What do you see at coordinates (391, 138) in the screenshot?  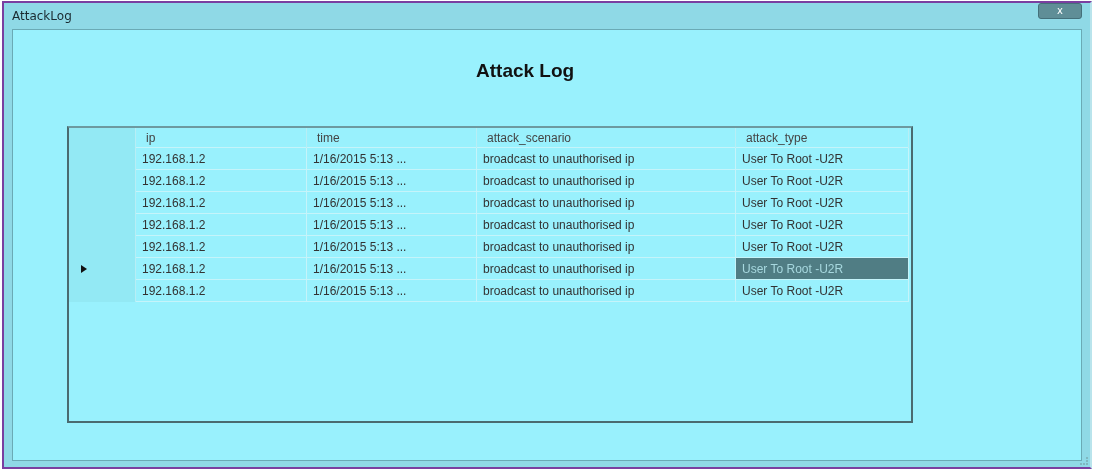 I see `column-header: time` at bounding box center [391, 138].